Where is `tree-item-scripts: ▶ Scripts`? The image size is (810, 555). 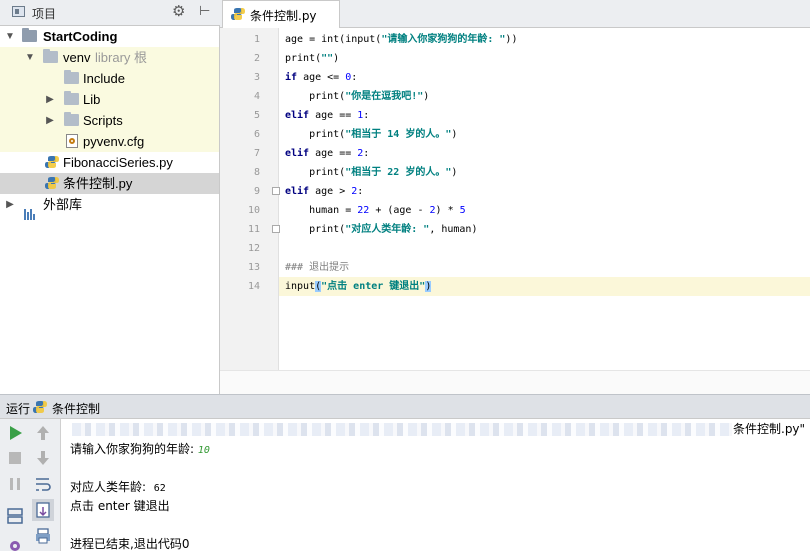 tree-item-scripts: ▶ Scripts is located at coordinates (109, 120).